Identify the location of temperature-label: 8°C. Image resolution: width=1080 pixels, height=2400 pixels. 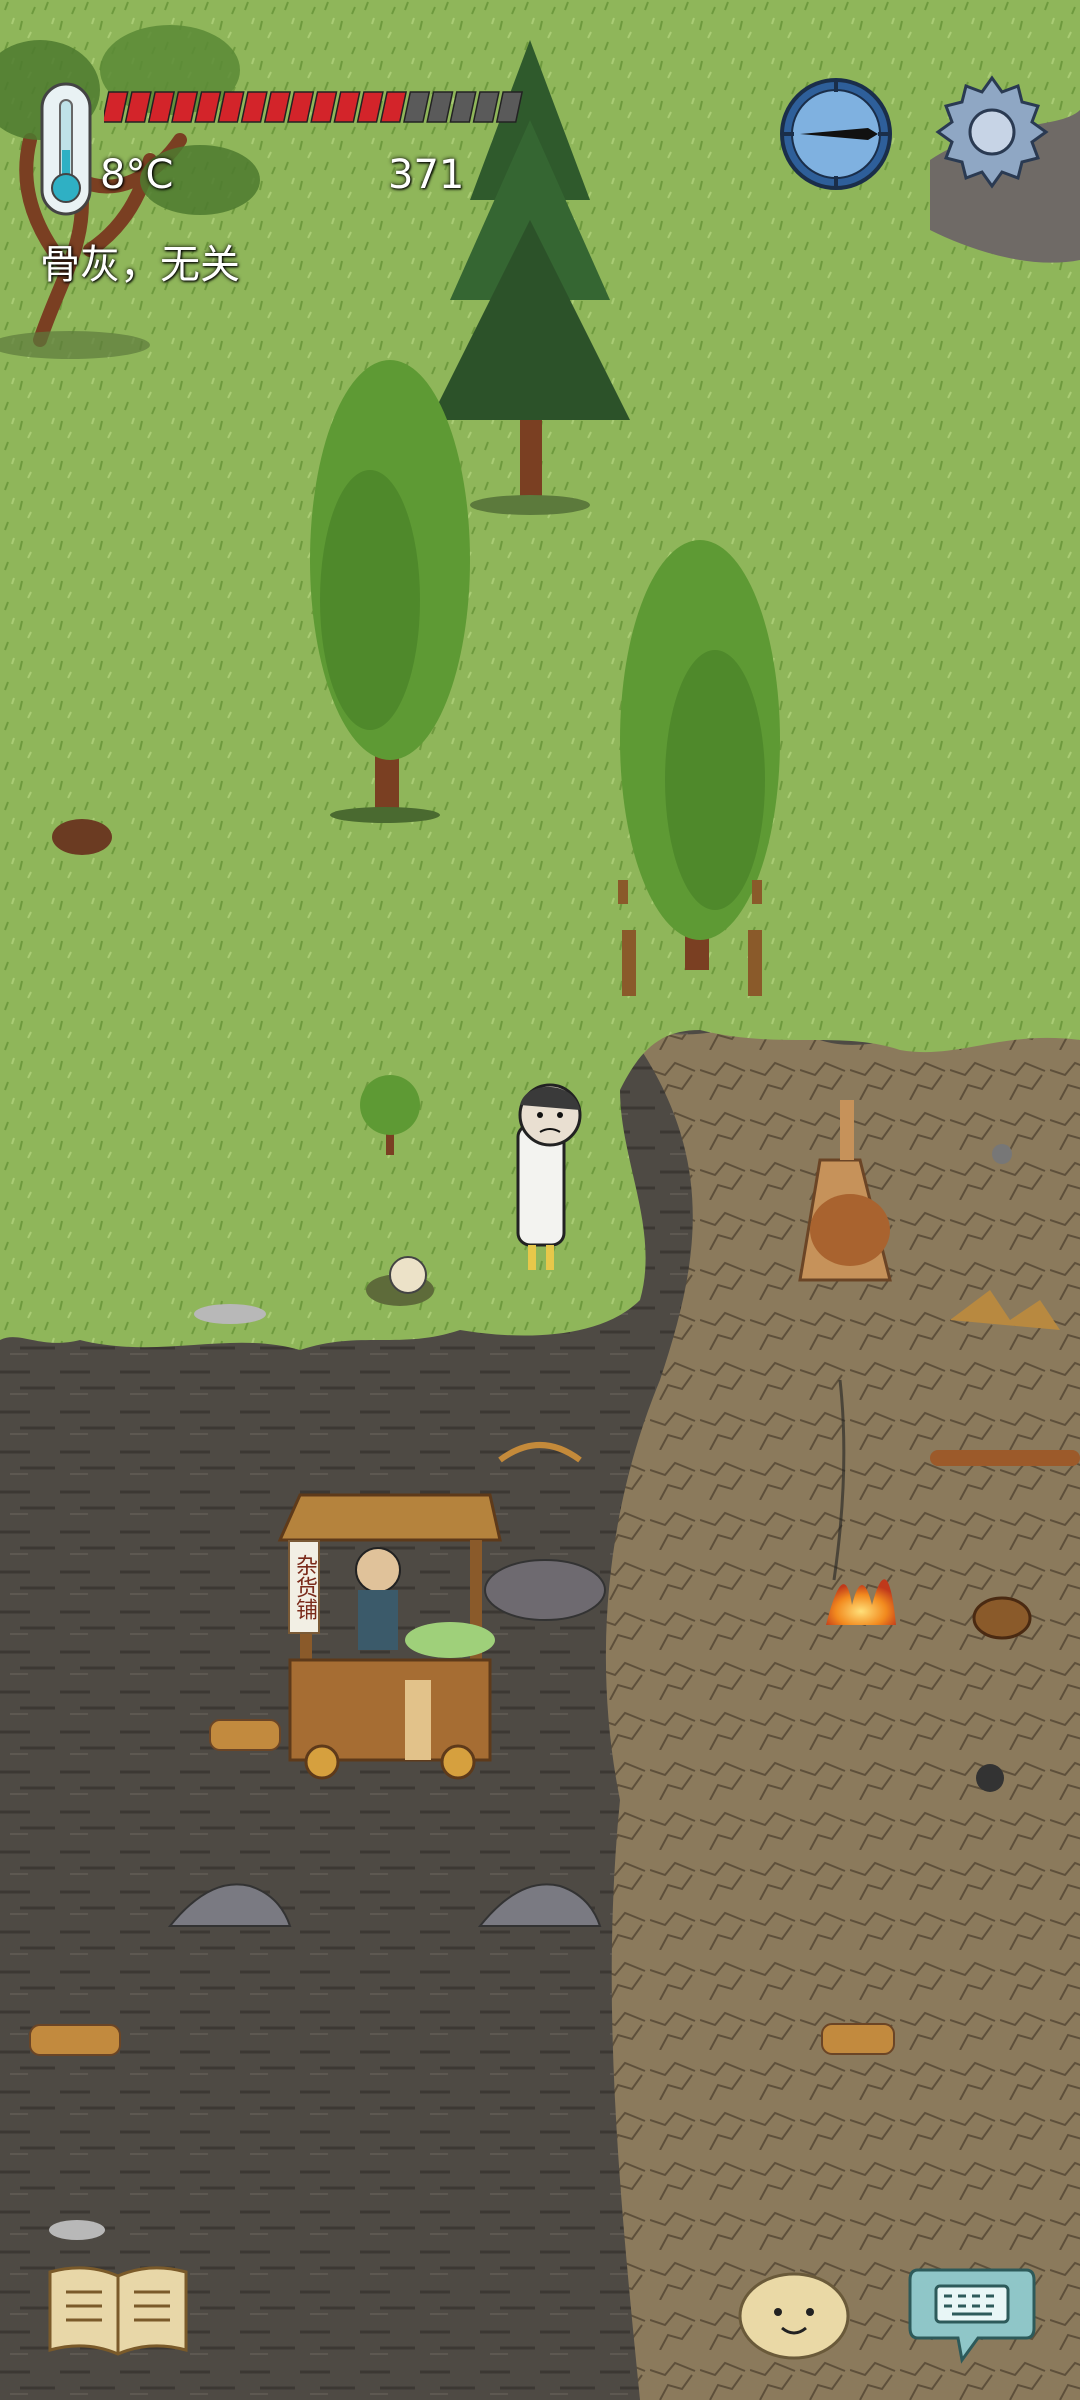
(137, 175).